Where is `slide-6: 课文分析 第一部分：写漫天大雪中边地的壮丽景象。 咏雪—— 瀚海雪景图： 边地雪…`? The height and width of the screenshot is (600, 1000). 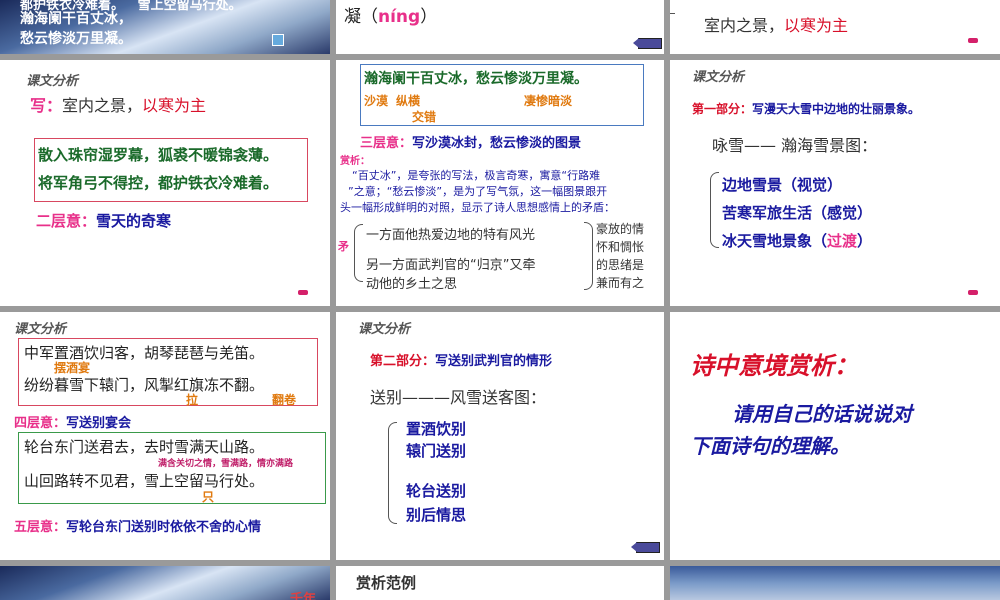
slide-6: 课文分析 第一部分：写漫天大雪中边地的壮丽景象。 咏雪—— 瀚海雪景图： 边地雪… is located at coordinates (835, 183).